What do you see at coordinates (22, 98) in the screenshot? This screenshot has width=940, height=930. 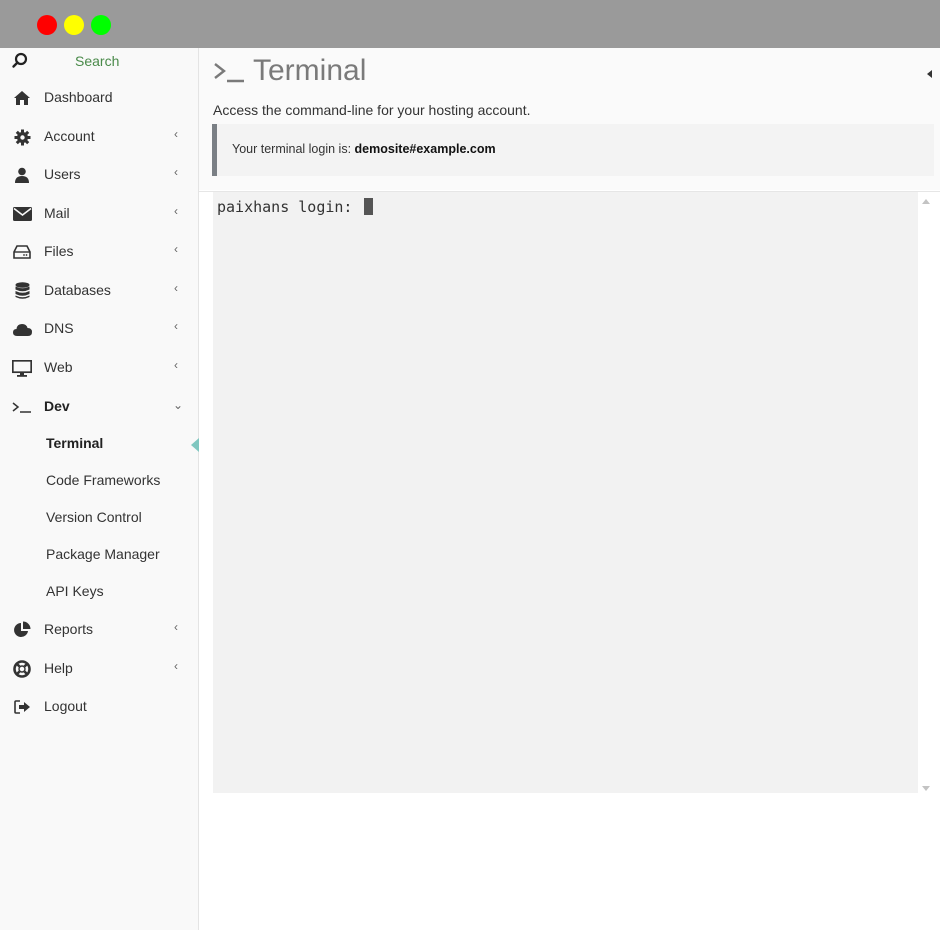 I see `home-icon` at bounding box center [22, 98].